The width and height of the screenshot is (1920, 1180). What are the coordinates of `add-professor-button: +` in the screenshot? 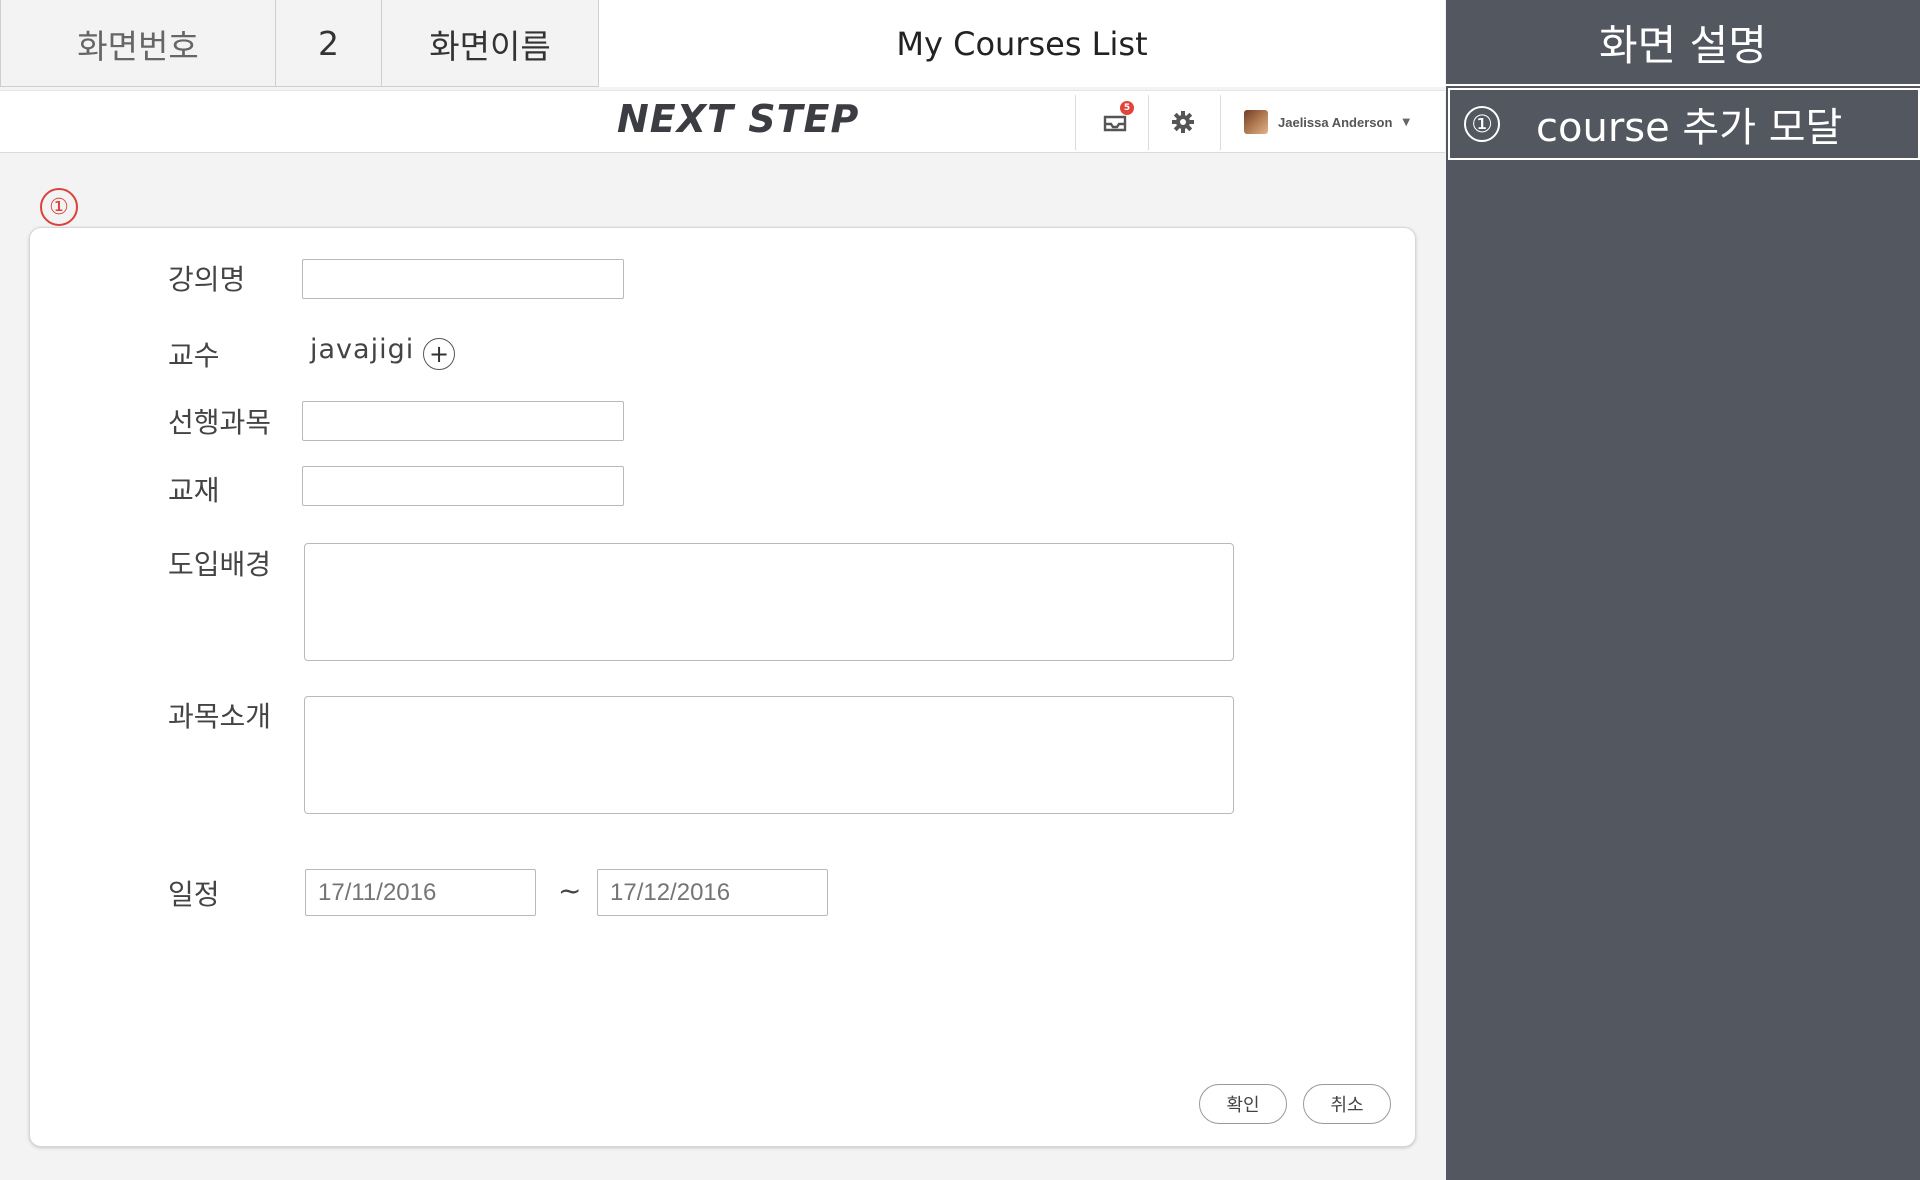 It's located at (439, 354).